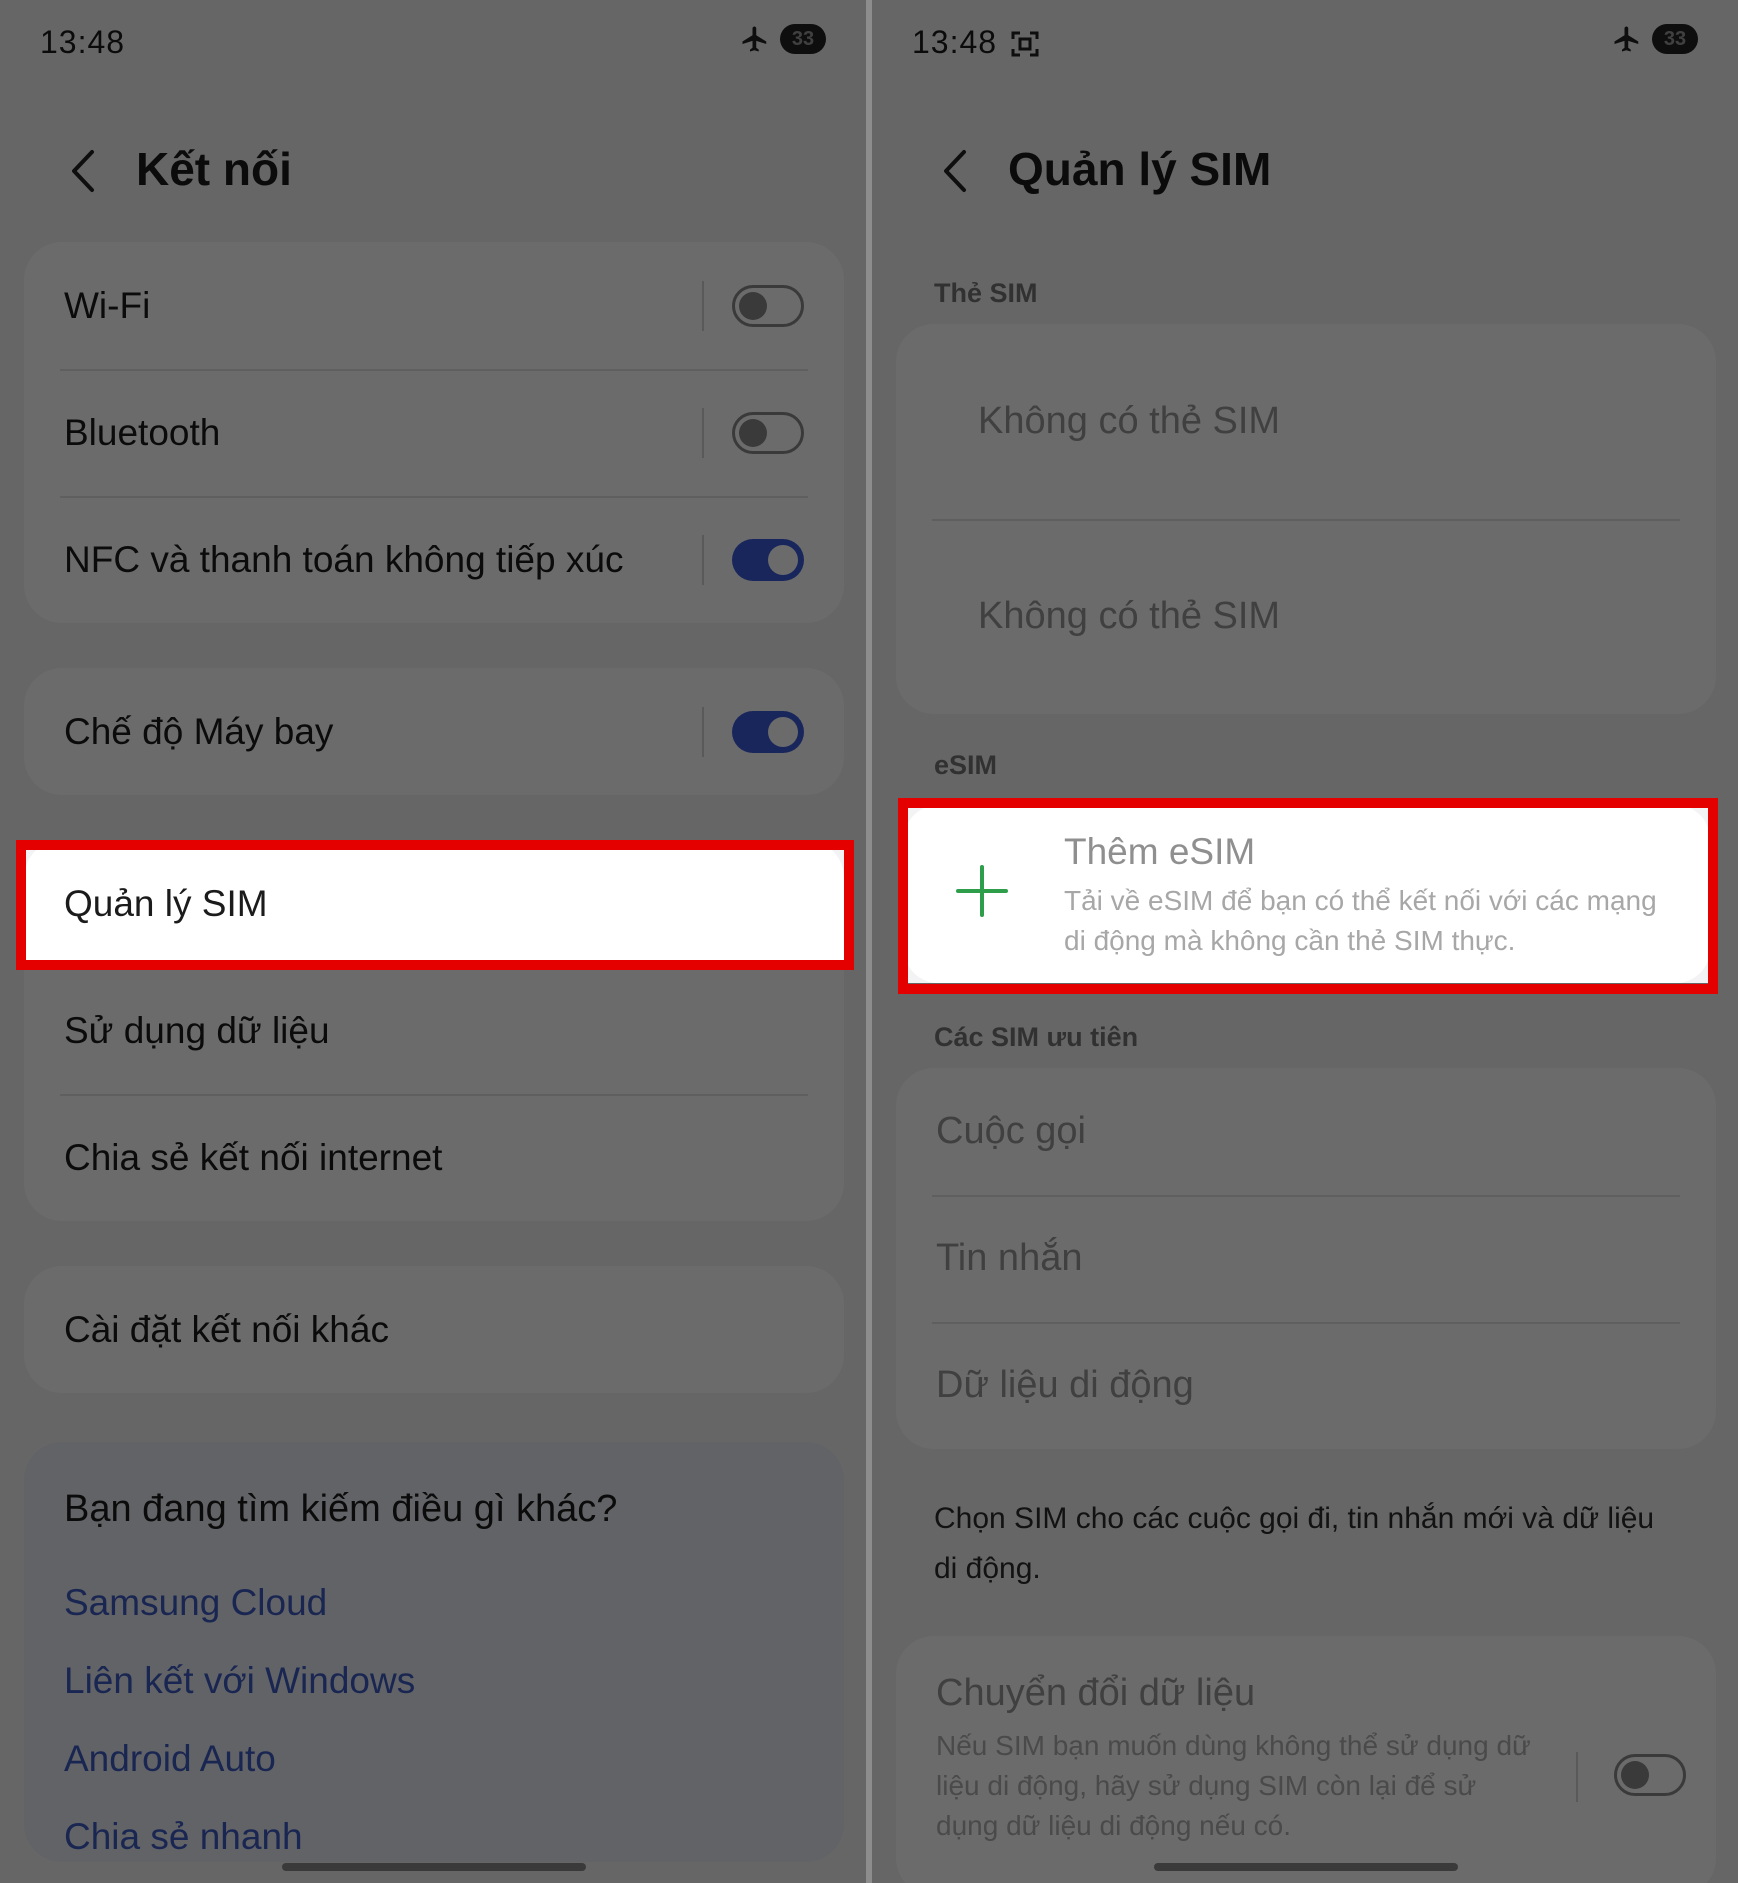  I want to click on sim-cards-group: Không có thẻ SIM Không có thẻ SIM, so click(1306, 519).